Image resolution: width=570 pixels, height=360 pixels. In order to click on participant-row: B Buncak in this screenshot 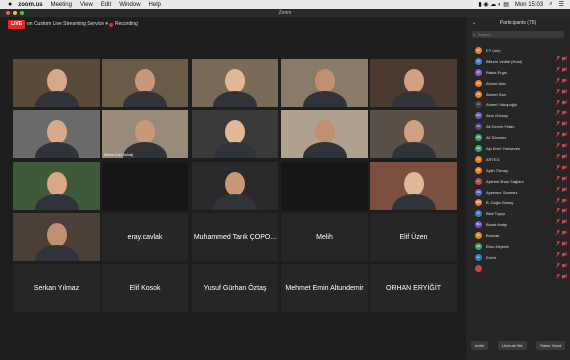, I will do `click(518, 238)`.